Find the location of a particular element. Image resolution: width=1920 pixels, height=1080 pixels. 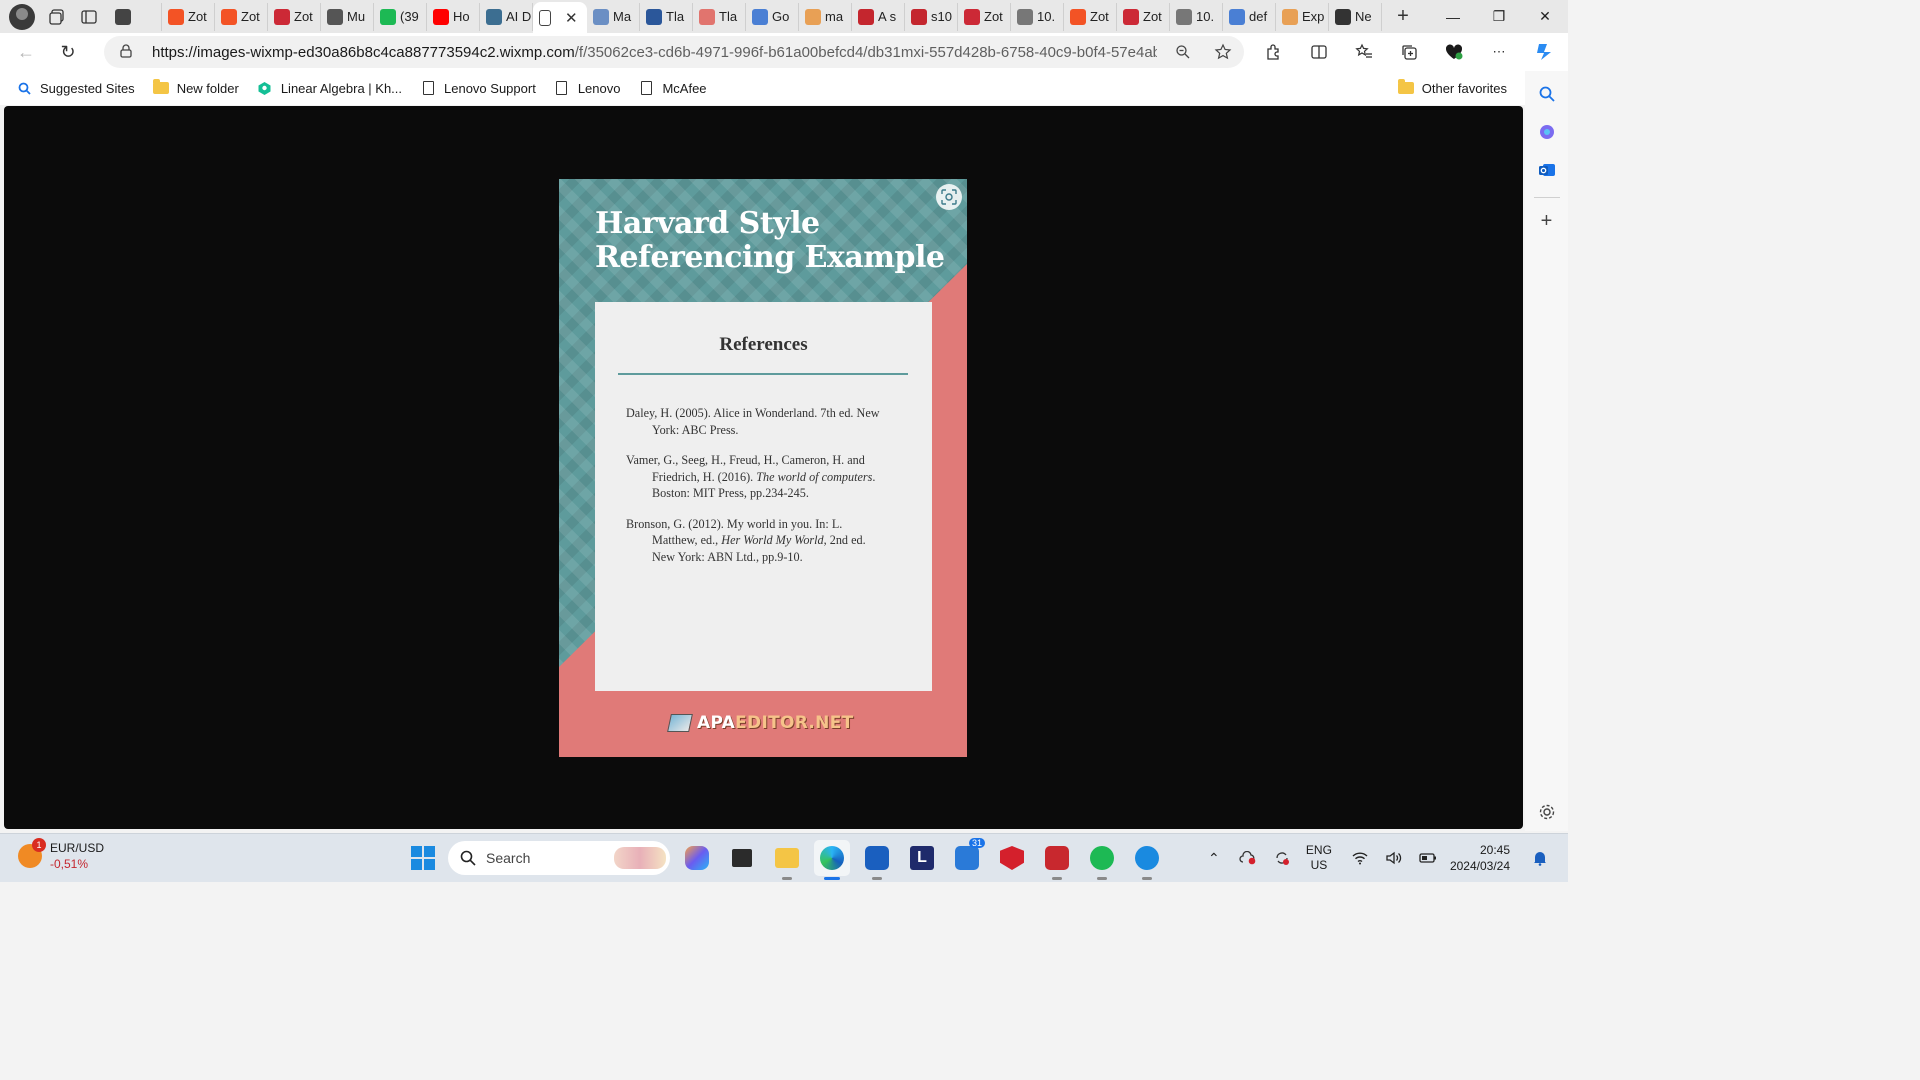

minimize-button: — is located at coordinates (1453, 16).